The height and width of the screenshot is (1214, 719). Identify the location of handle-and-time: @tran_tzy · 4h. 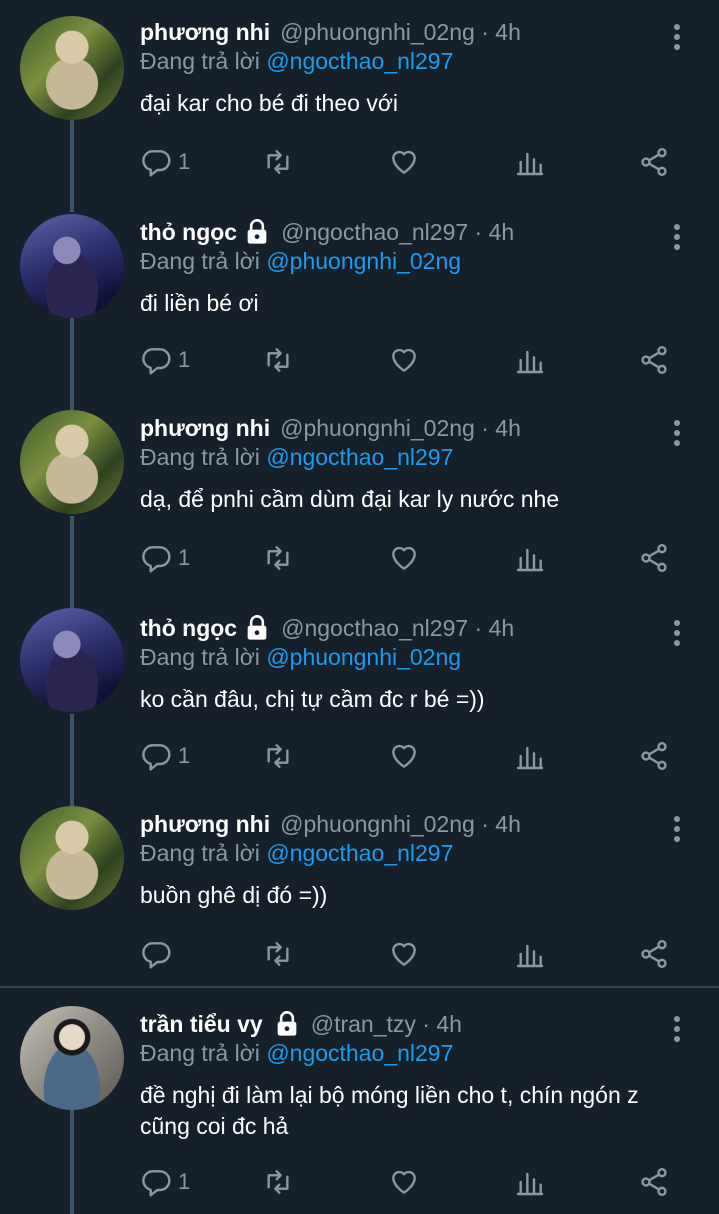
(386, 1023).